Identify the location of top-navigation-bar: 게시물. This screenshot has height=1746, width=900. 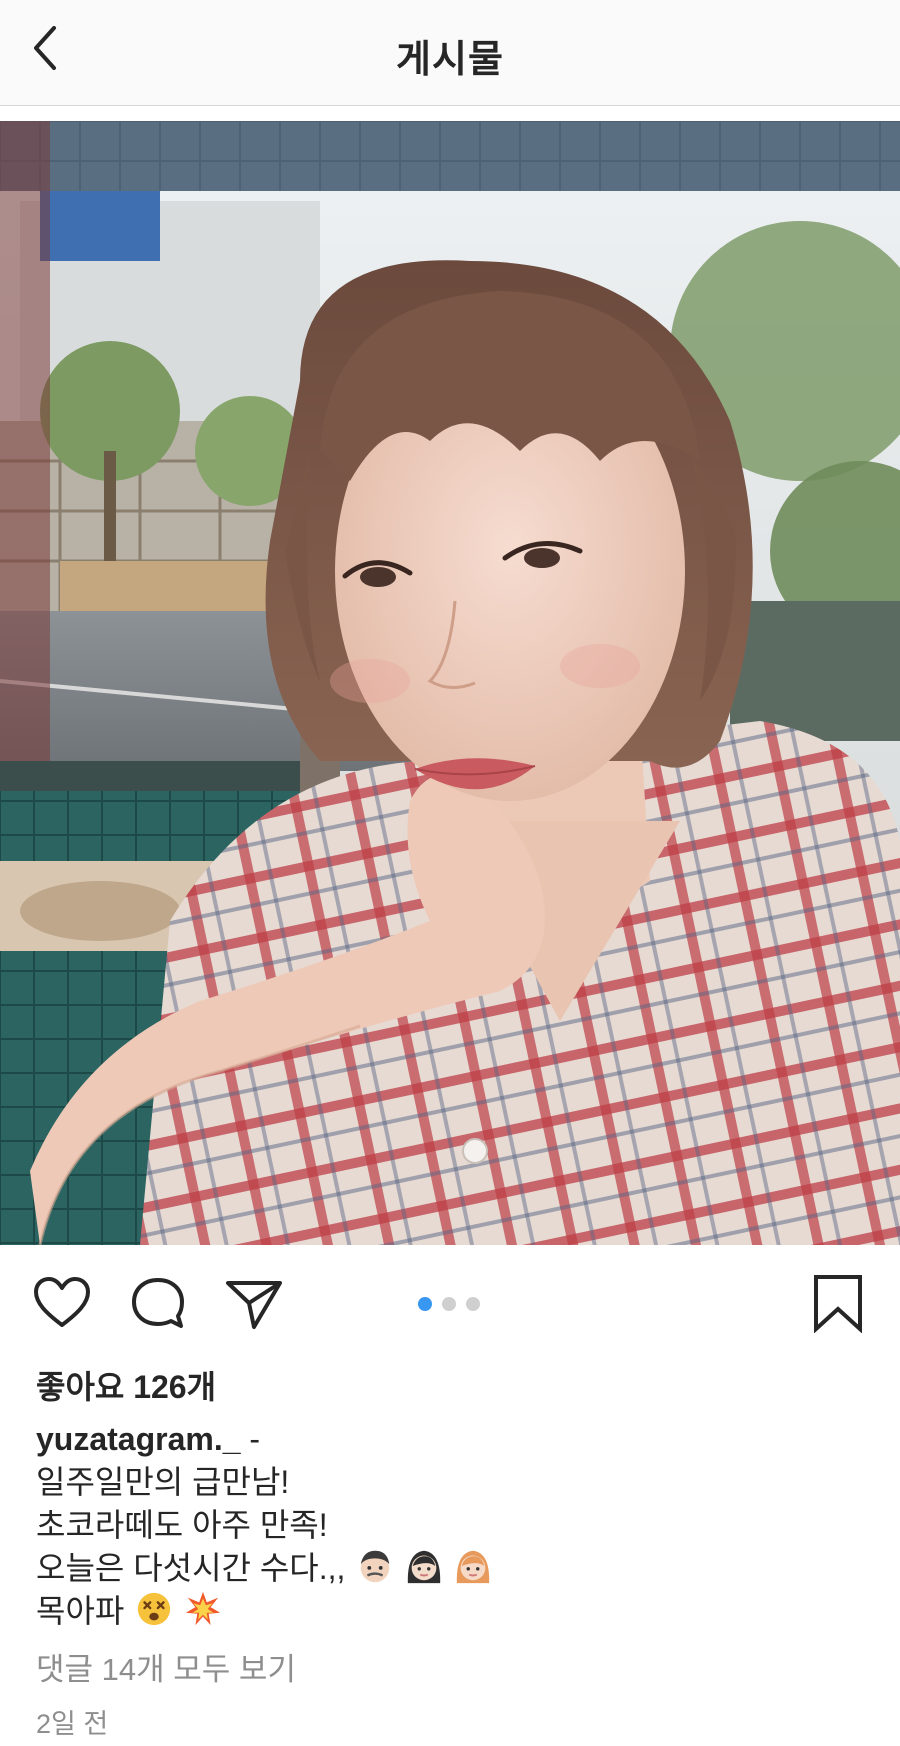
(450, 53).